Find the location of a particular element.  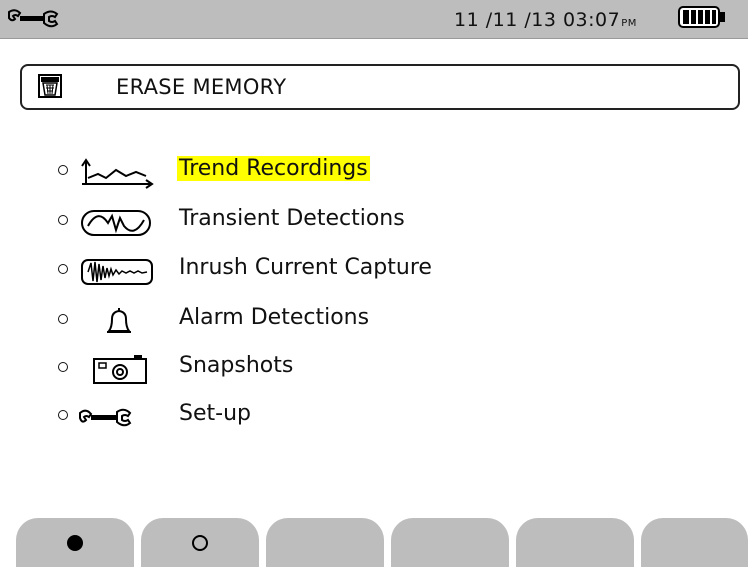

menu-item-label: Alarm Detections is located at coordinates (274, 317).